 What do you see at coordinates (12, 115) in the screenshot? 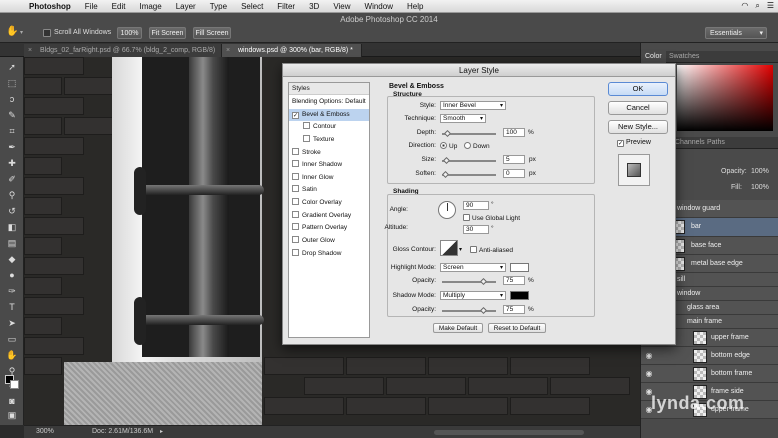
I see `quick-select-tool-icon: ✎` at bounding box center [12, 115].